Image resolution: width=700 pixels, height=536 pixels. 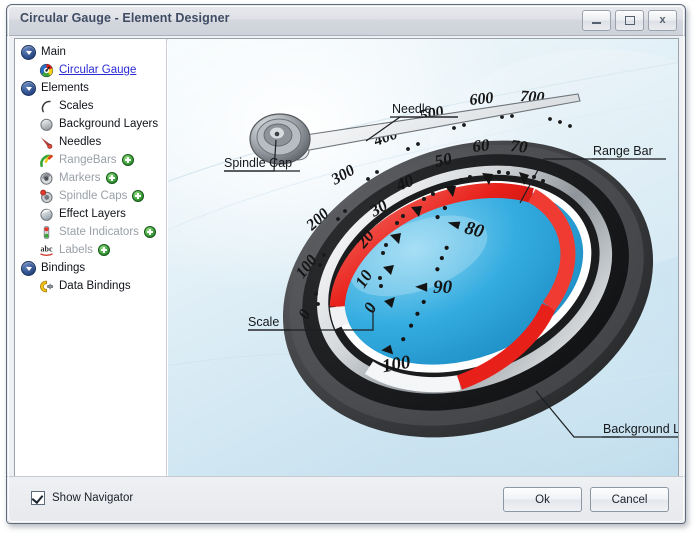 I want to click on sidebar-item-label: Circular Gauge, so click(x=98, y=70).